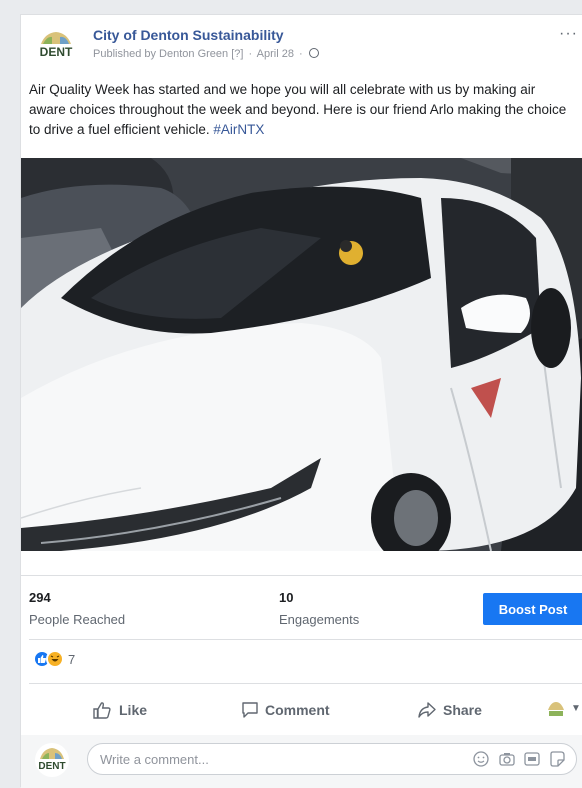  What do you see at coordinates (481, 759) in the screenshot?
I see `emoji-icon` at bounding box center [481, 759].